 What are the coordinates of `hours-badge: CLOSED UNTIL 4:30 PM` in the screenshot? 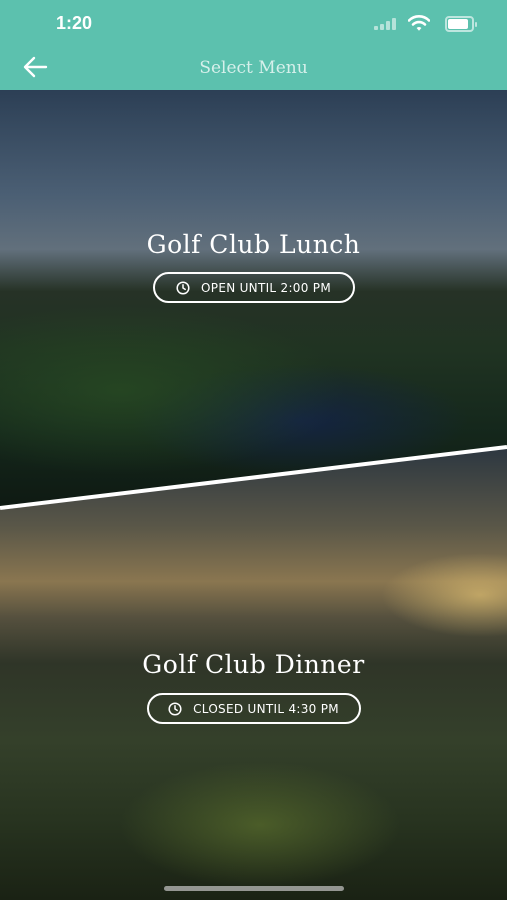 It's located at (253, 708).